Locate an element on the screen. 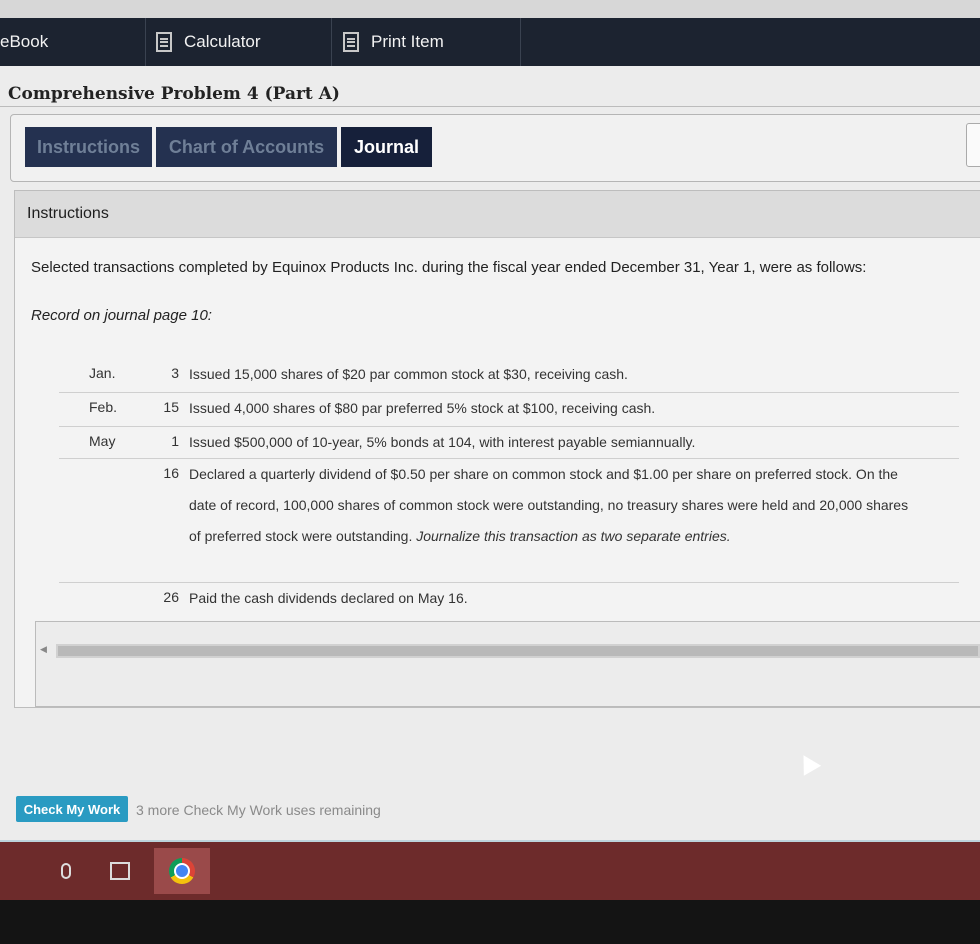 The height and width of the screenshot is (944, 980). instructions-header-label: Instructions is located at coordinates (68, 213).